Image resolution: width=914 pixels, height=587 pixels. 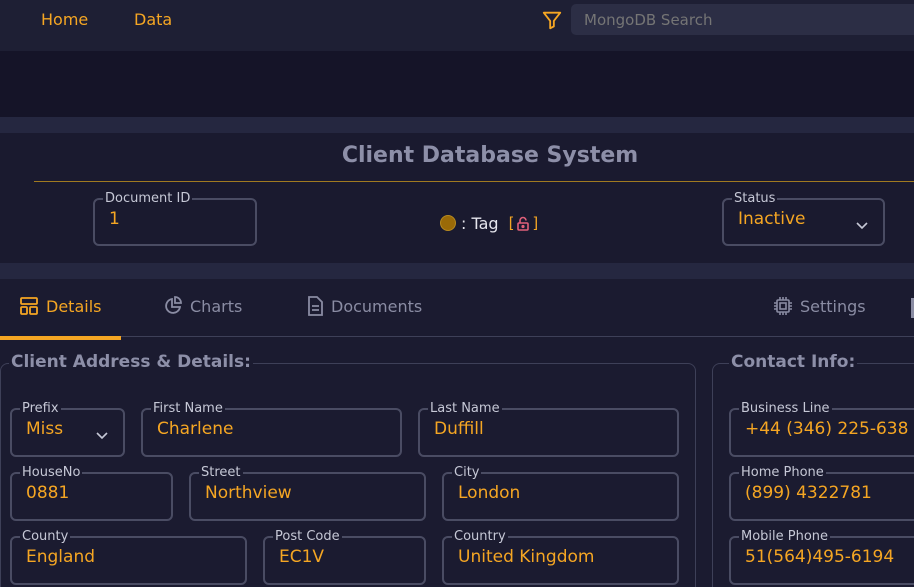 What do you see at coordinates (467, 472) in the screenshot?
I see `city-label: City` at bounding box center [467, 472].